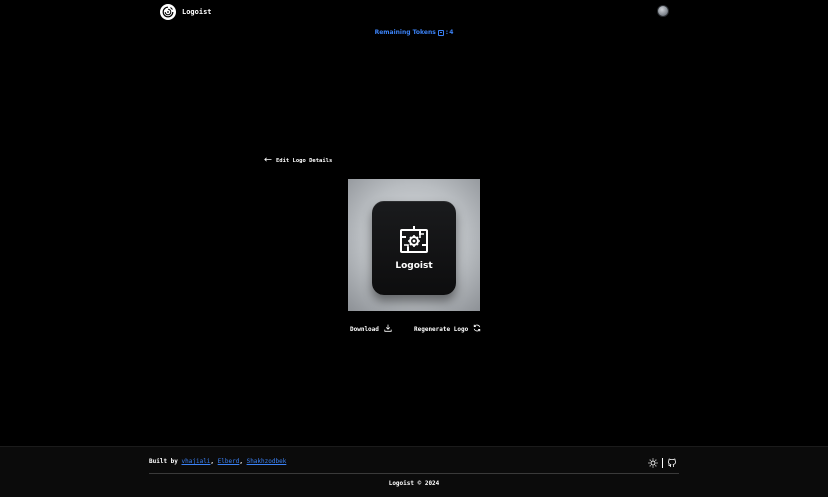 This screenshot has width=828, height=497. Describe the element at coordinates (405, 32) in the screenshot. I see `tokens-label: Remaining Tokens` at that location.